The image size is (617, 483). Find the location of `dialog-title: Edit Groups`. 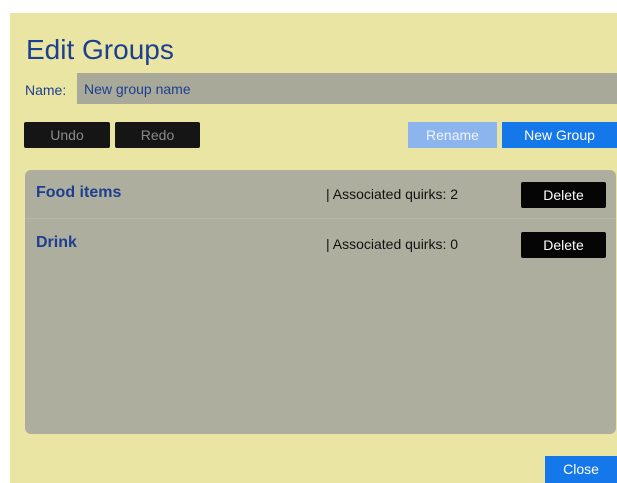

dialog-title: Edit Groups is located at coordinates (100, 49).